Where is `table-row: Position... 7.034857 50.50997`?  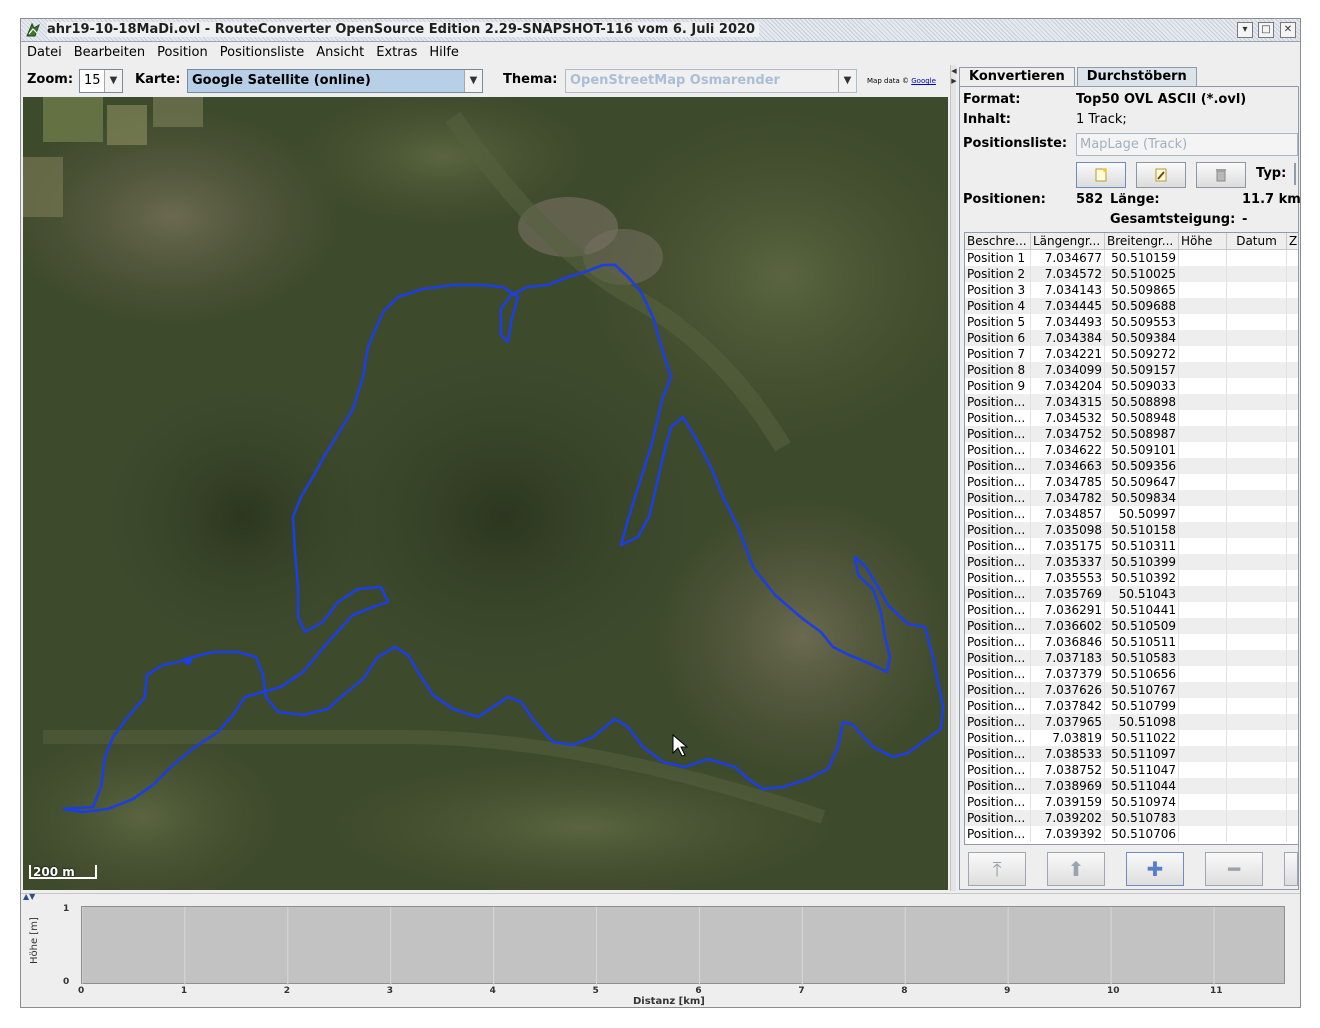
table-row: Position... 7.034857 50.50997 is located at coordinates (1131, 514).